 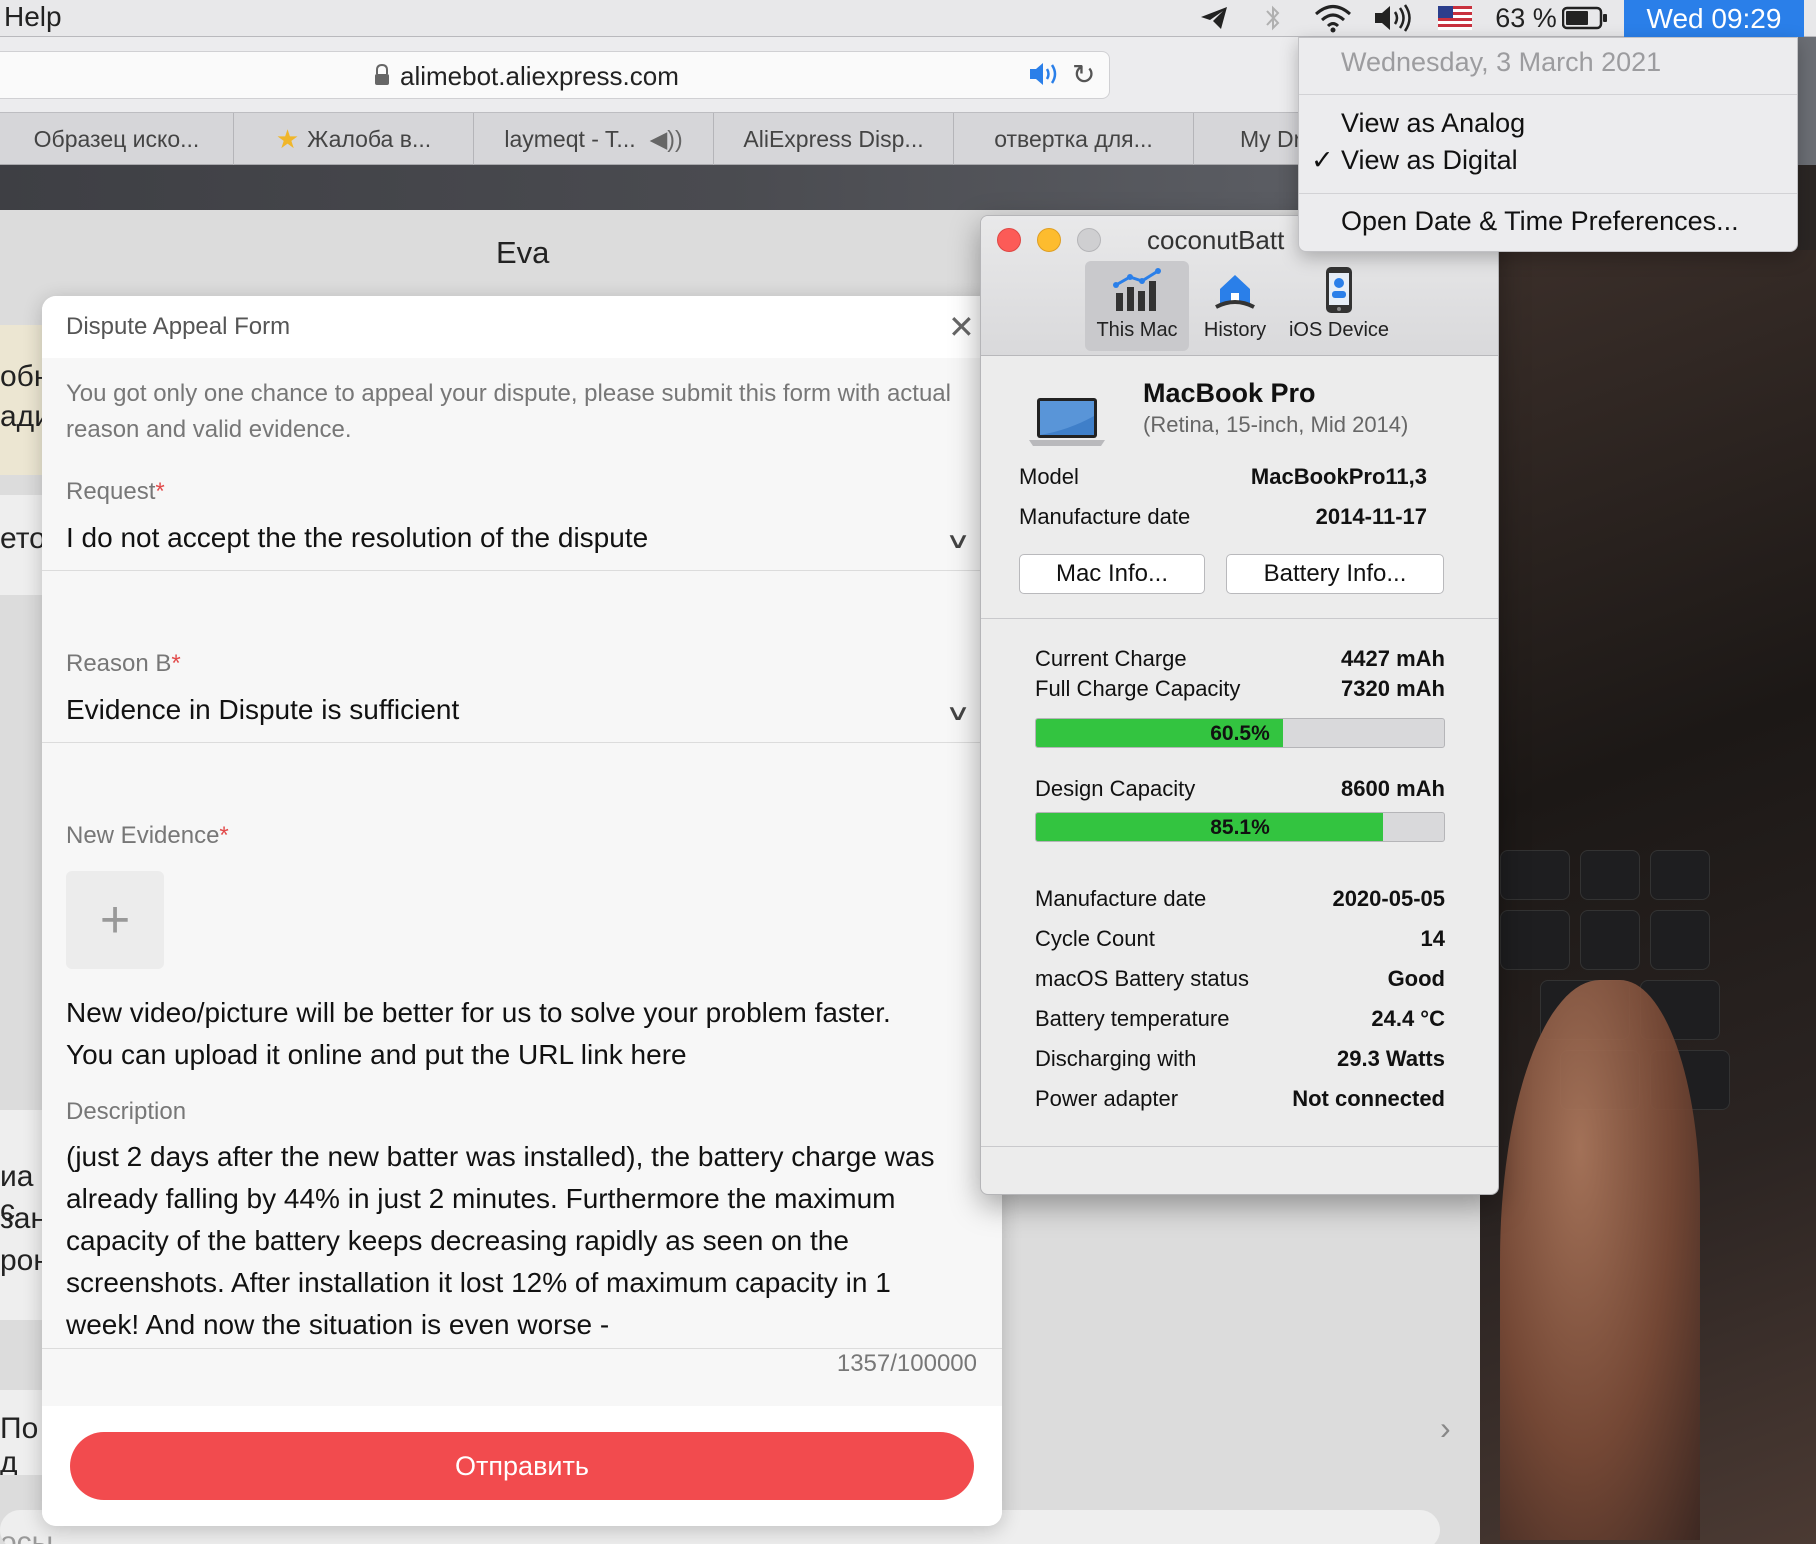 I want to click on close-icon: ✕, so click(x=961, y=327).